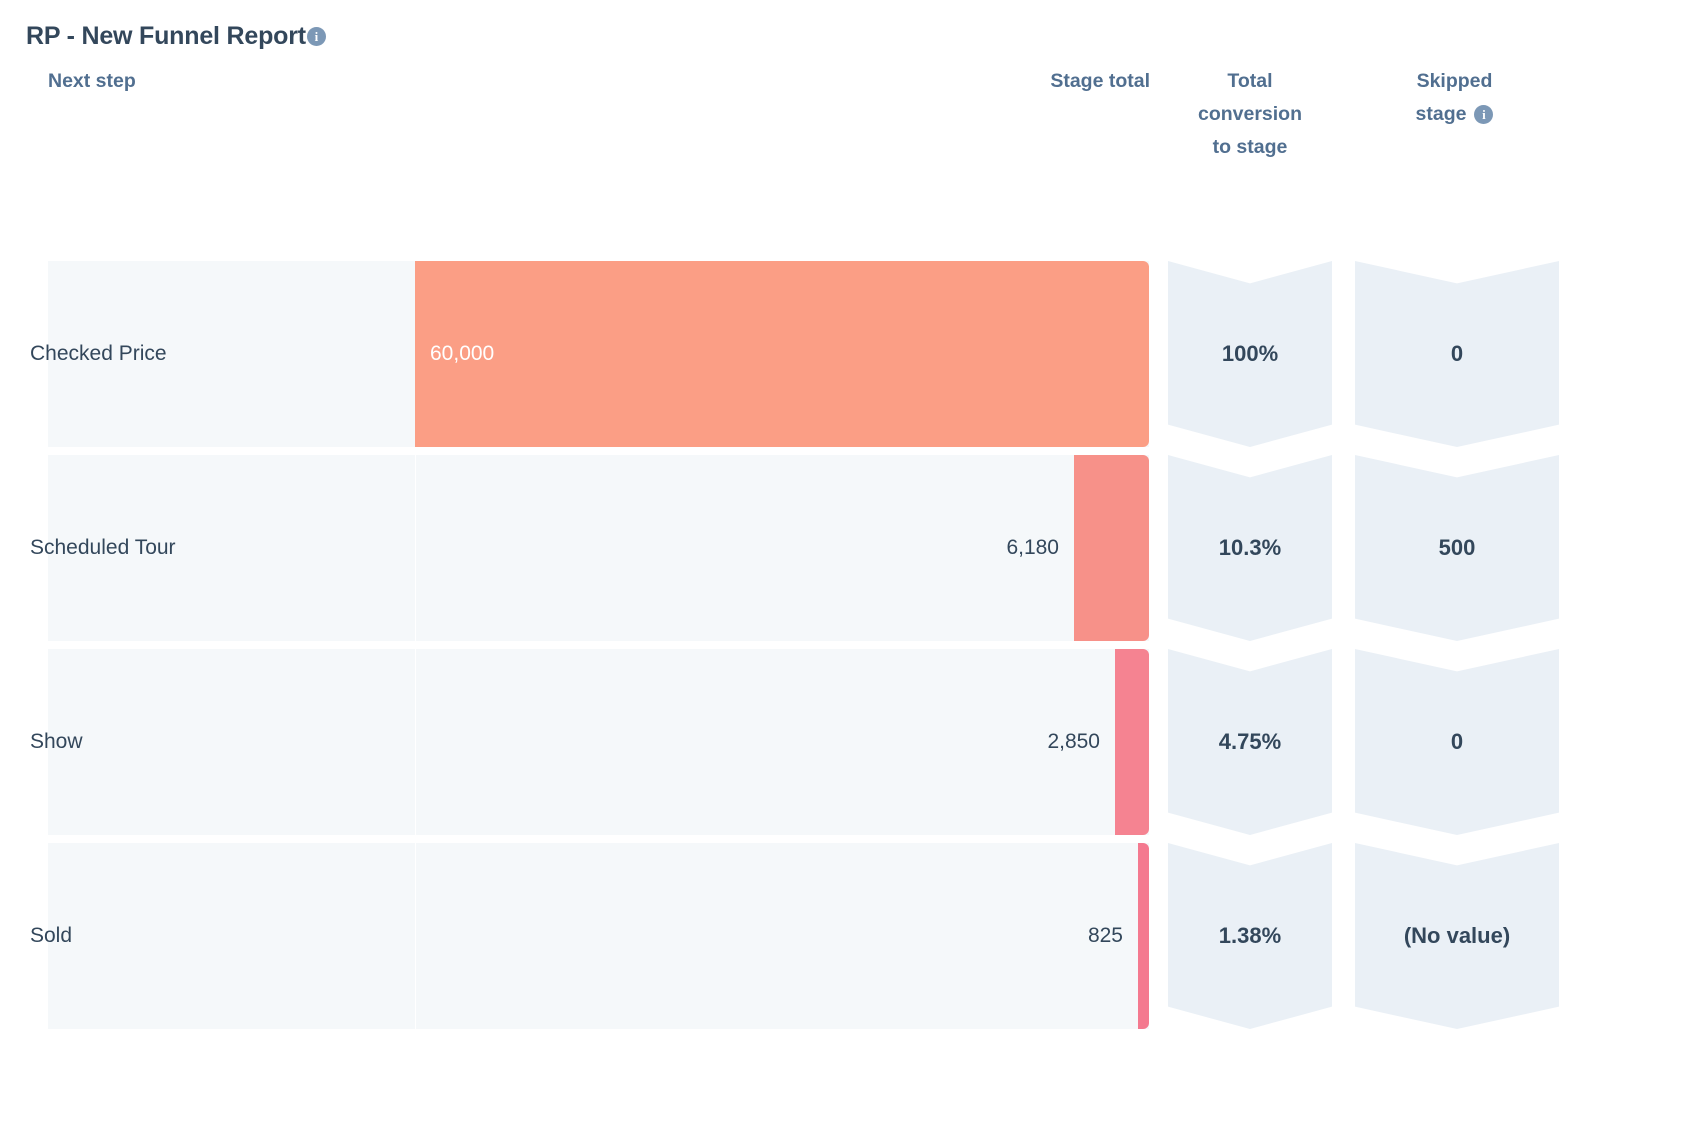 Image resolution: width=1684 pixels, height=1130 pixels. What do you see at coordinates (1073, 741) in the screenshot?
I see `stage-total-value: 2,850` at bounding box center [1073, 741].